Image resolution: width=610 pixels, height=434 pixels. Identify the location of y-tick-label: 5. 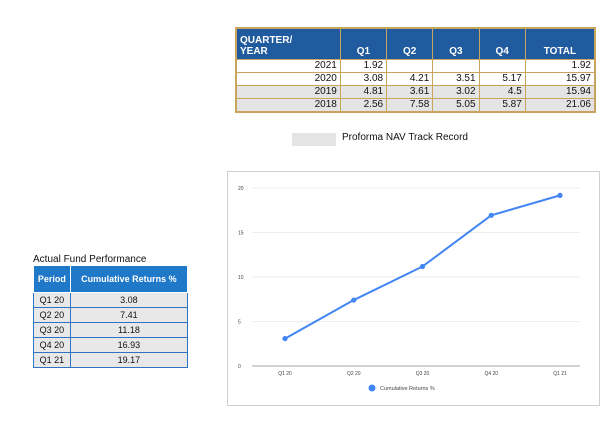
(239, 322).